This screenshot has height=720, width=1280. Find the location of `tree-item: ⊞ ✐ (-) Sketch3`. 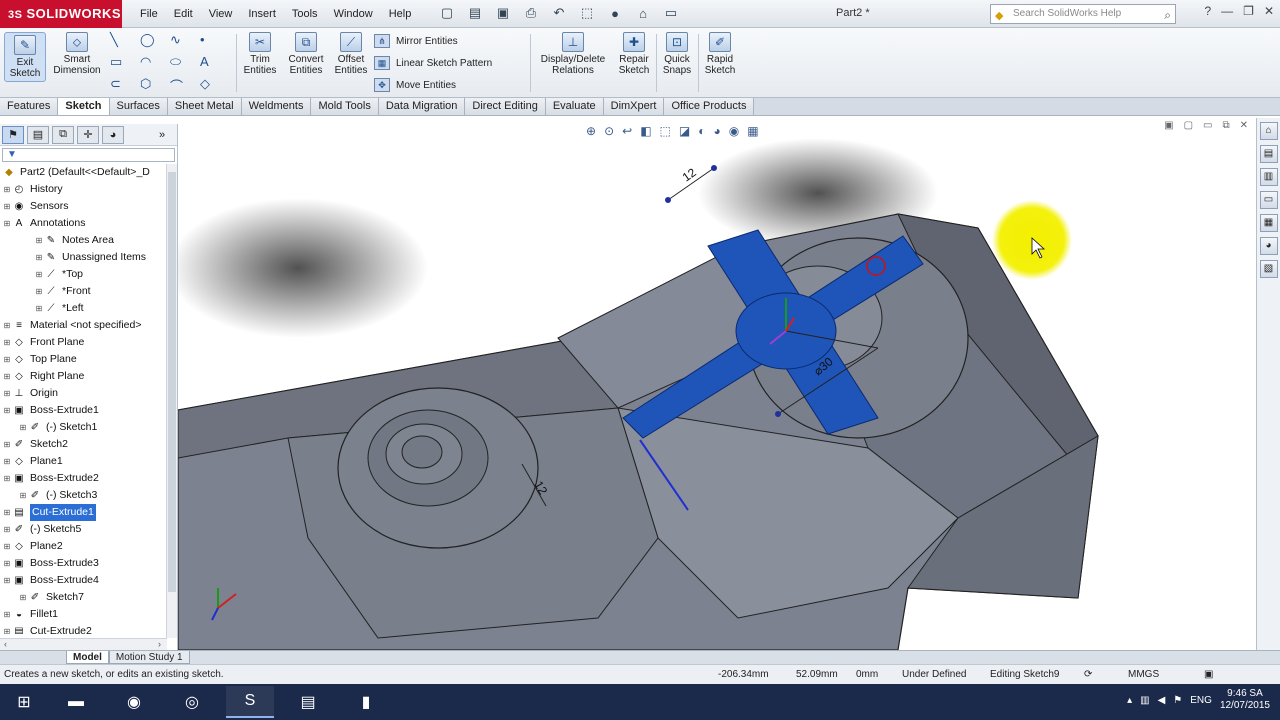

tree-item: ⊞ ✐ (-) Sketch3 is located at coordinates (58, 495).